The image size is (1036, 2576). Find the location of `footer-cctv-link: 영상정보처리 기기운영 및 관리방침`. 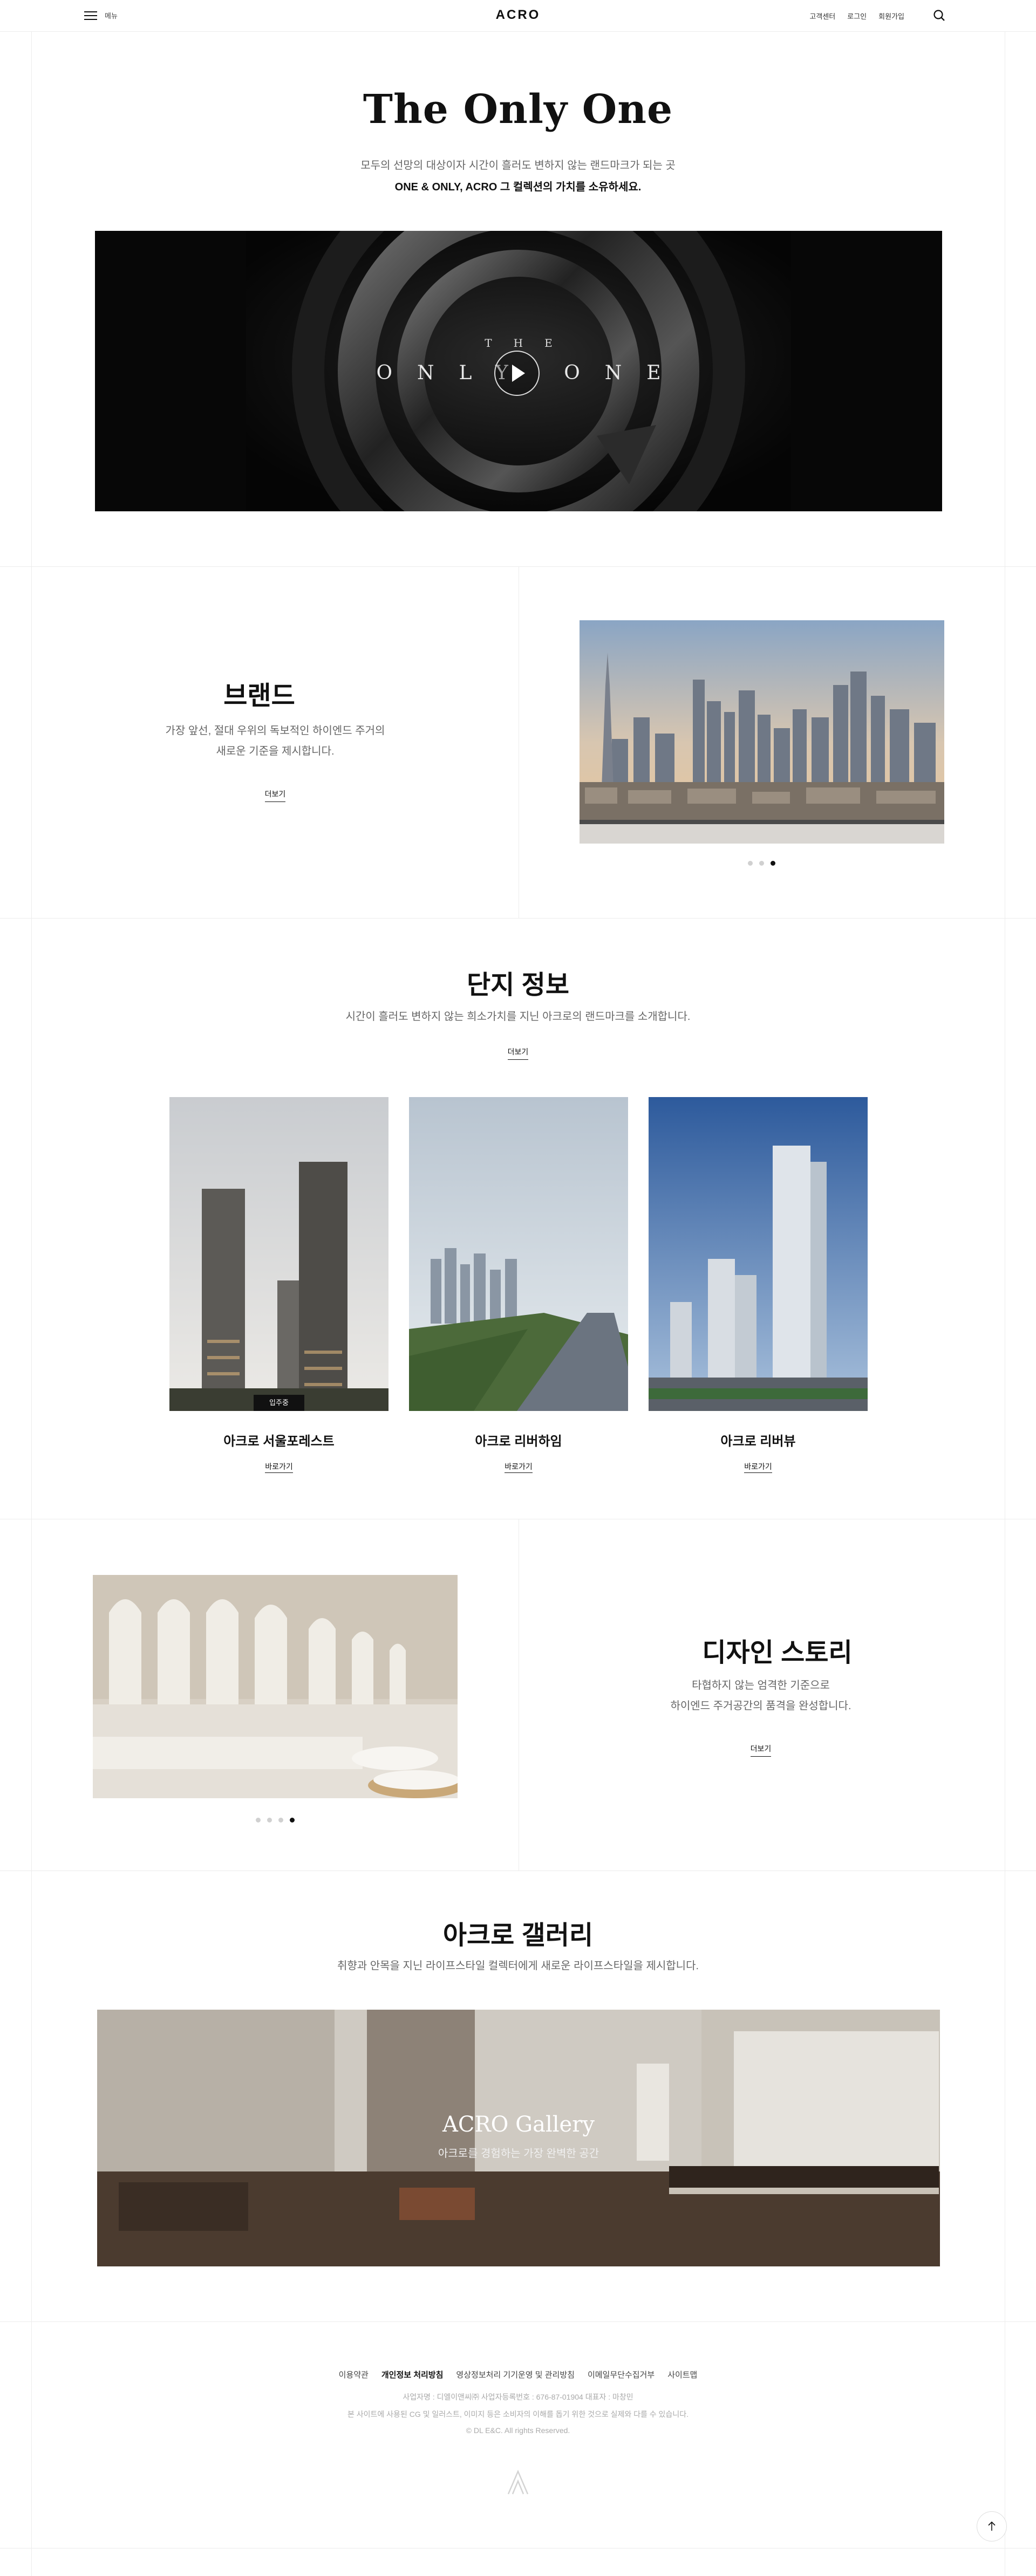

footer-cctv-link: 영상정보처리 기기운영 및 관리방침 is located at coordinates (515, 2374).